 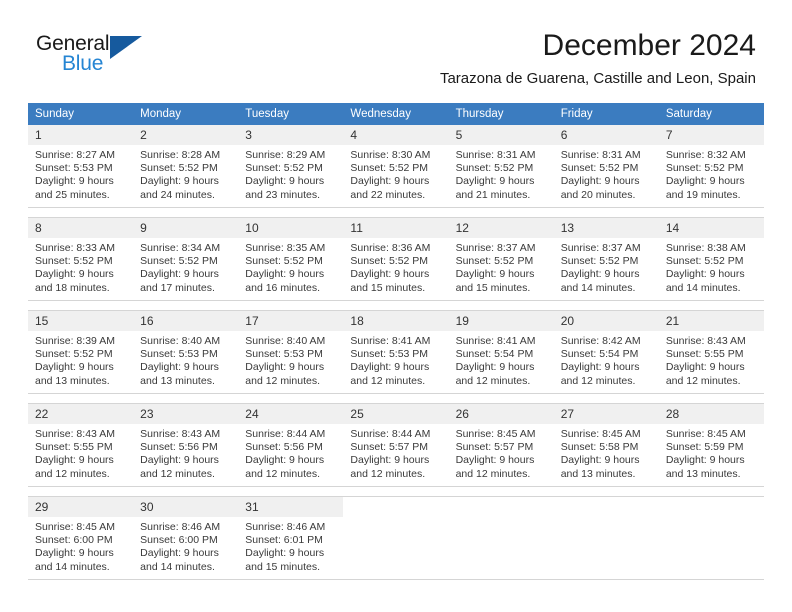 What do you see at coordinates (606, 321) in the screenshot?
I see `day-number: 20` at bounding box center [606, 321].